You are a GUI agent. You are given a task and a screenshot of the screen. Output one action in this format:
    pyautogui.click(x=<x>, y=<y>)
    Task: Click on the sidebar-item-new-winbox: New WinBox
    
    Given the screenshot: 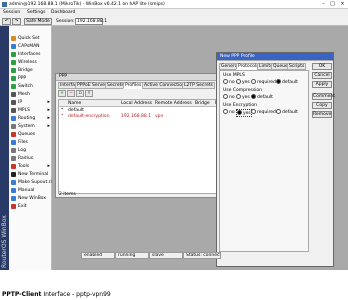 What is the action you would take?
    pyautogui.click(x=30, y=198)
    